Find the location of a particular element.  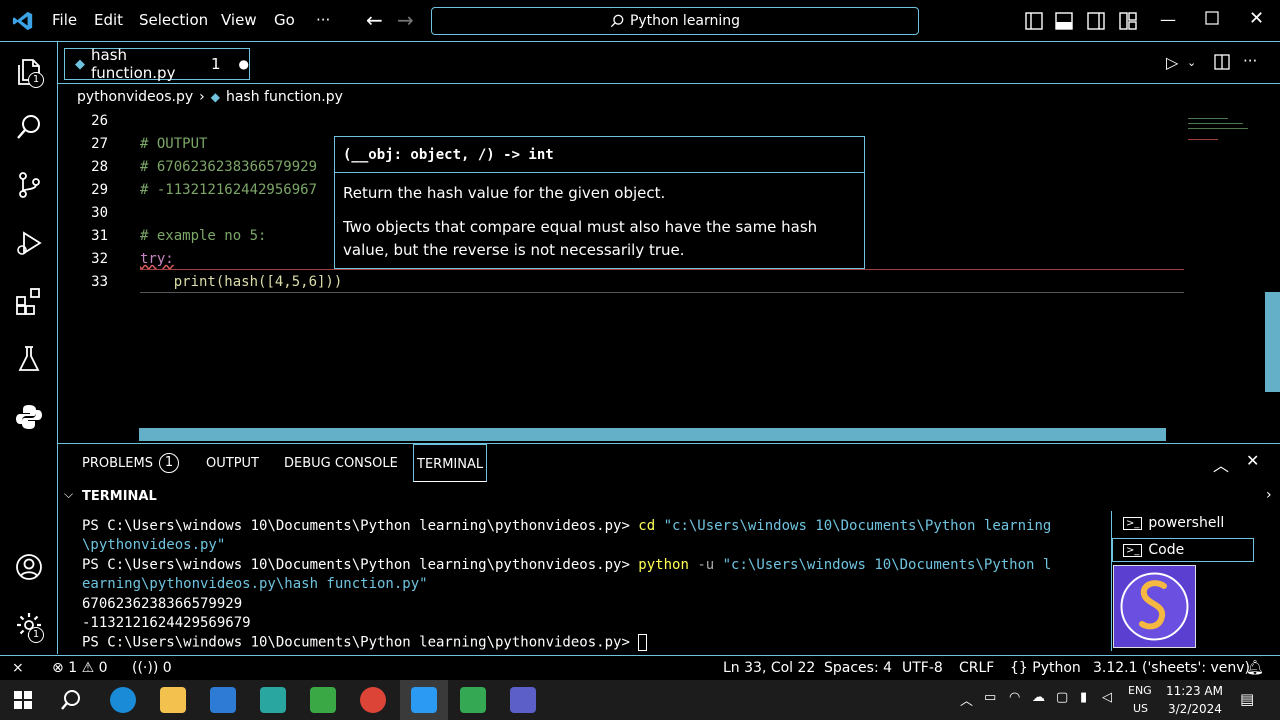

toggle-sidebar-icon is located at coordinates (1034, 21).